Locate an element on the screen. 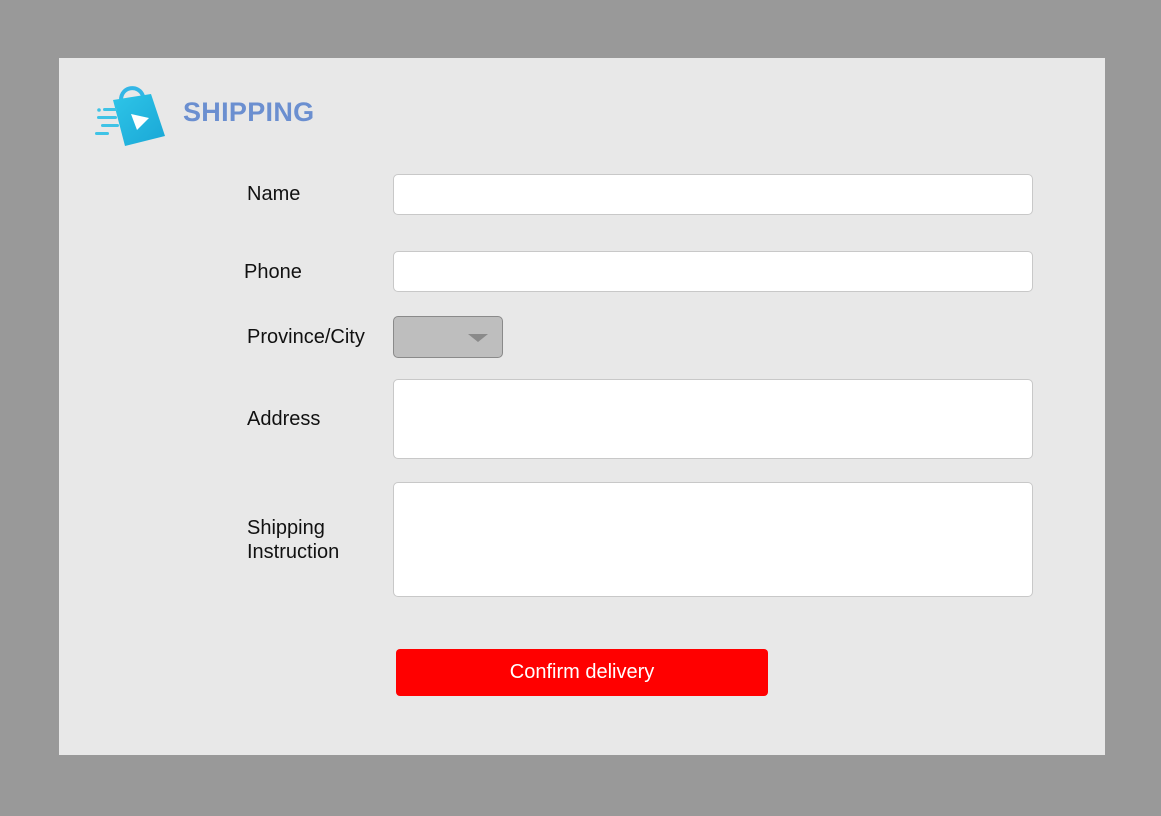  name-label: Name is located at coordinates (274, 194).